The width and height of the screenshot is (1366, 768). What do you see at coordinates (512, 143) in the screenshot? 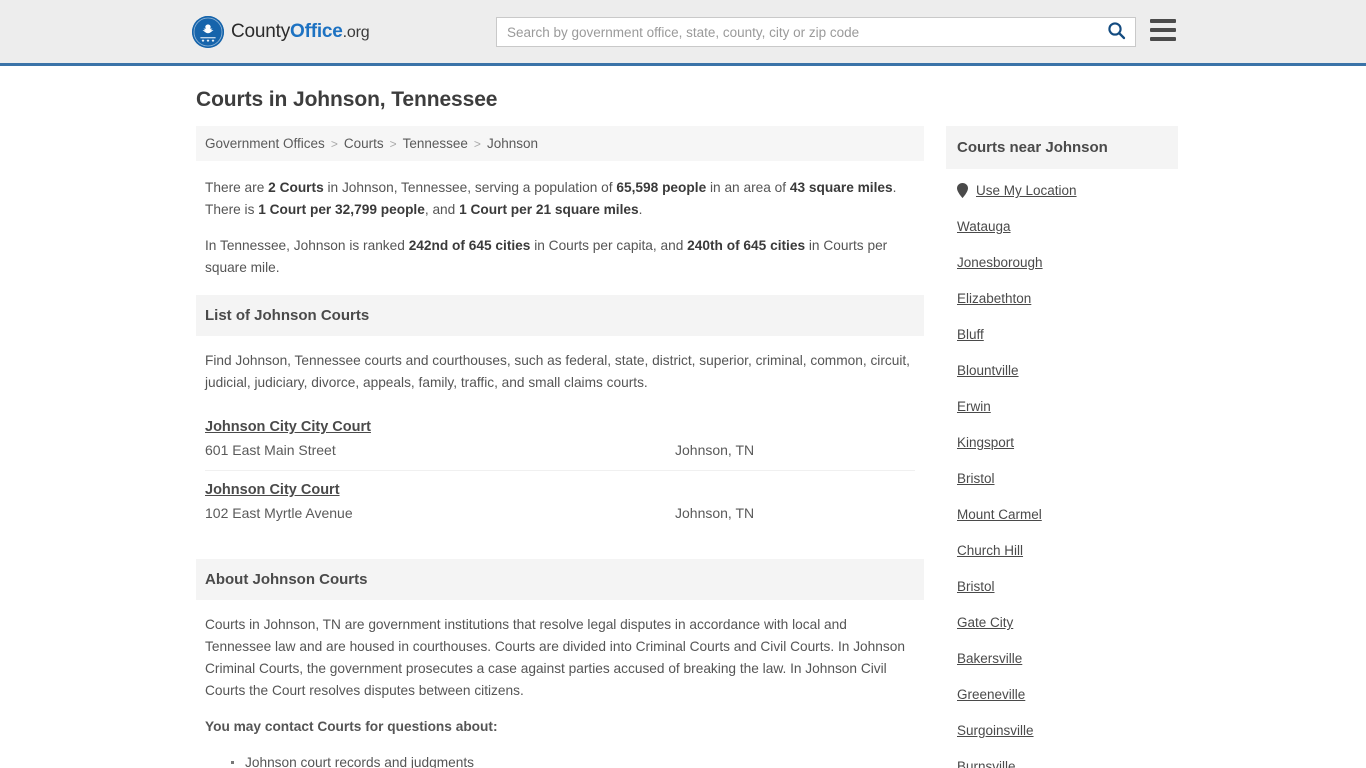
I see `breadcrumb-item-johnson: Johnson` at bounding box center [512, 143].